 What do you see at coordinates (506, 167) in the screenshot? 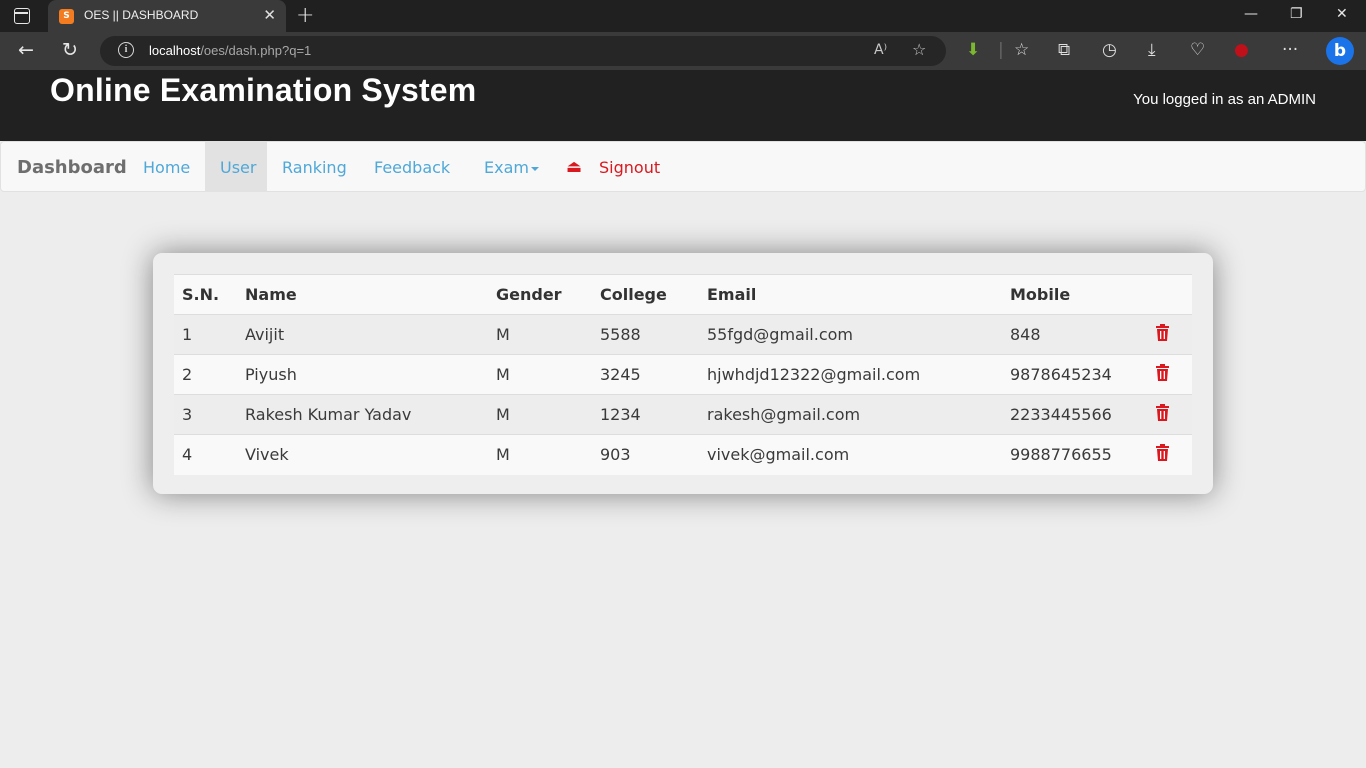
I see `nav-exam-label: Exam` at bounding box center [506, 167].